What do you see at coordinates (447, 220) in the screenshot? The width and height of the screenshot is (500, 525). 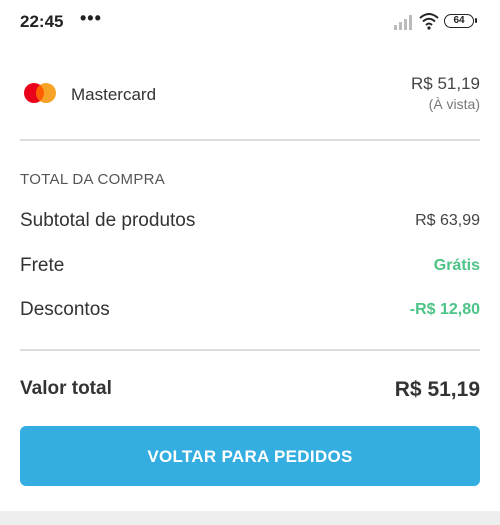 I see `subtotal-value: R$ 63,99` at bounding box center [447, 220].